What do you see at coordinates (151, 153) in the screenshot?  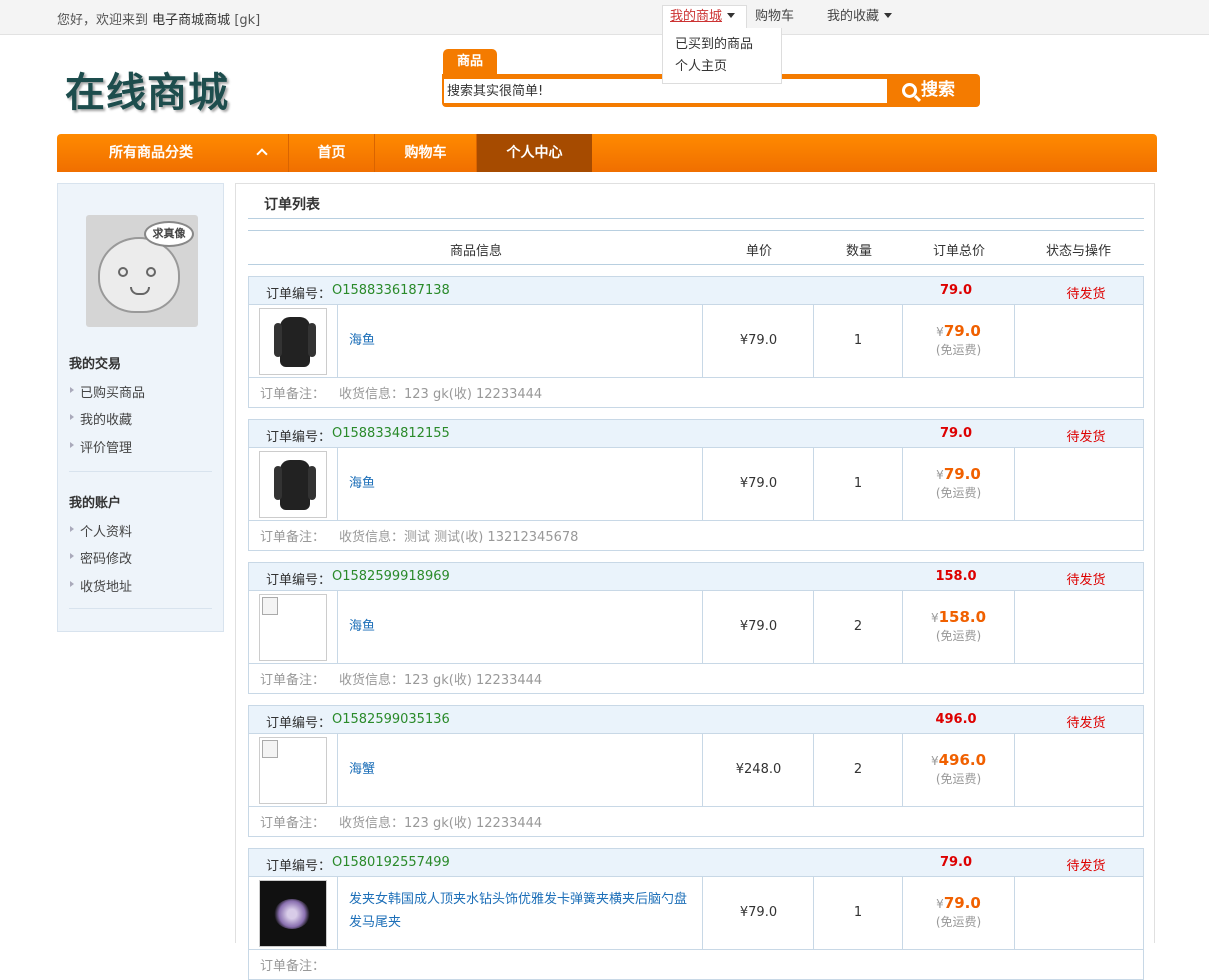 I see `all-categories-label: 所有商品分类` at bounding box center [151, 153].